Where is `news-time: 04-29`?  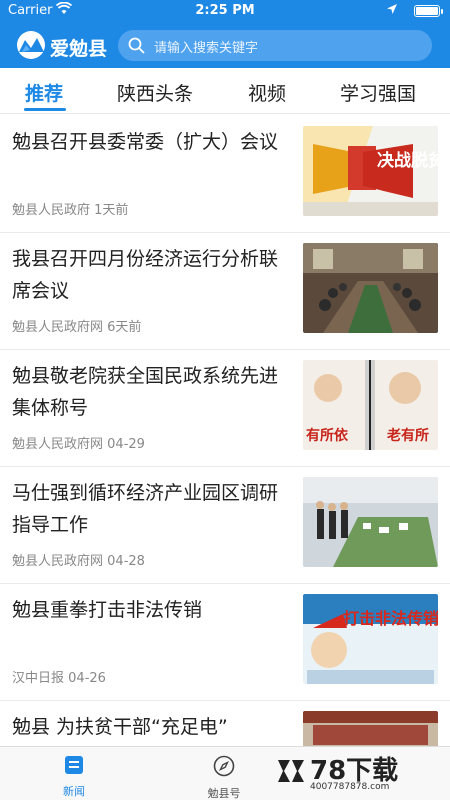 news-time: 04-29 is located at coordinates (126, 444).